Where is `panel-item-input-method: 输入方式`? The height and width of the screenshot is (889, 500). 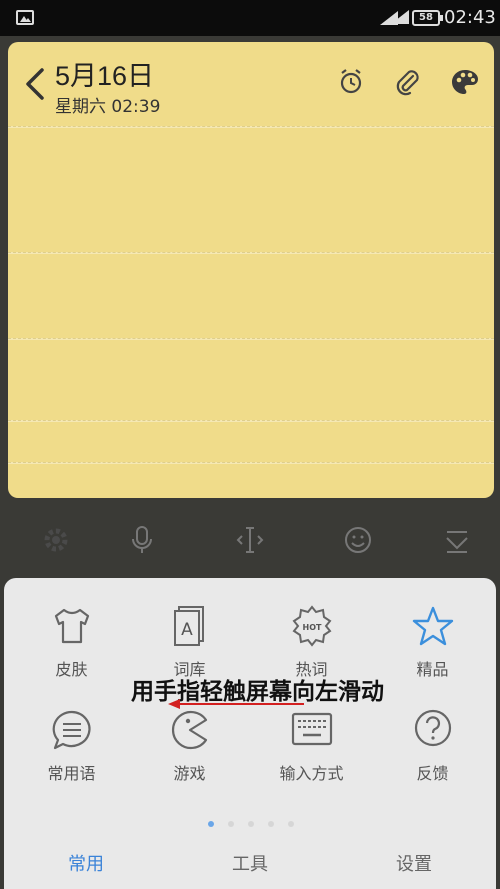 panel-item-input-method: 输入方式 is located at coordinates (311, 758).